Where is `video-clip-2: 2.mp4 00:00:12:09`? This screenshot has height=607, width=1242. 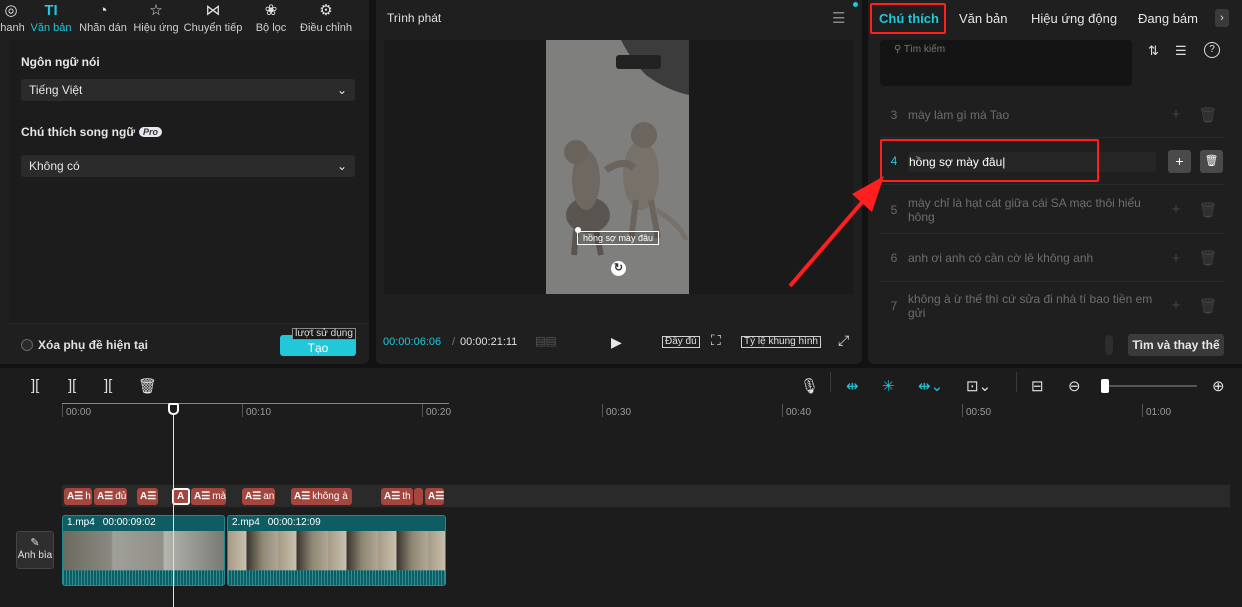 video-clip-2: 2.mp4 00:00:12:09 is located at coordinates (336, 550).